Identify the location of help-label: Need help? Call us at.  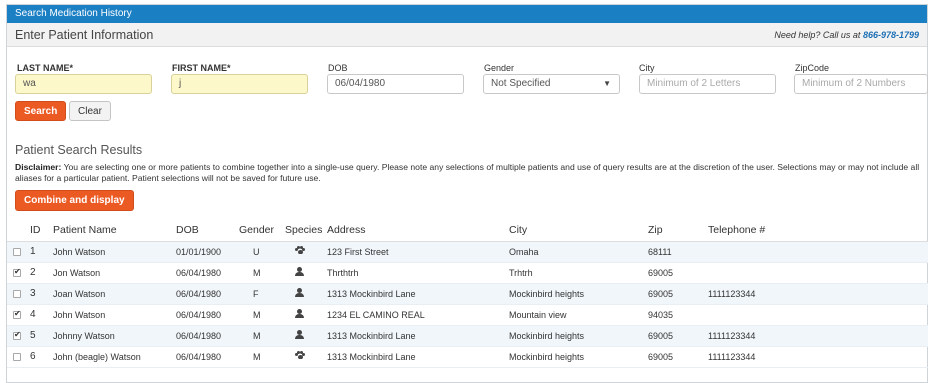
(817, 35).